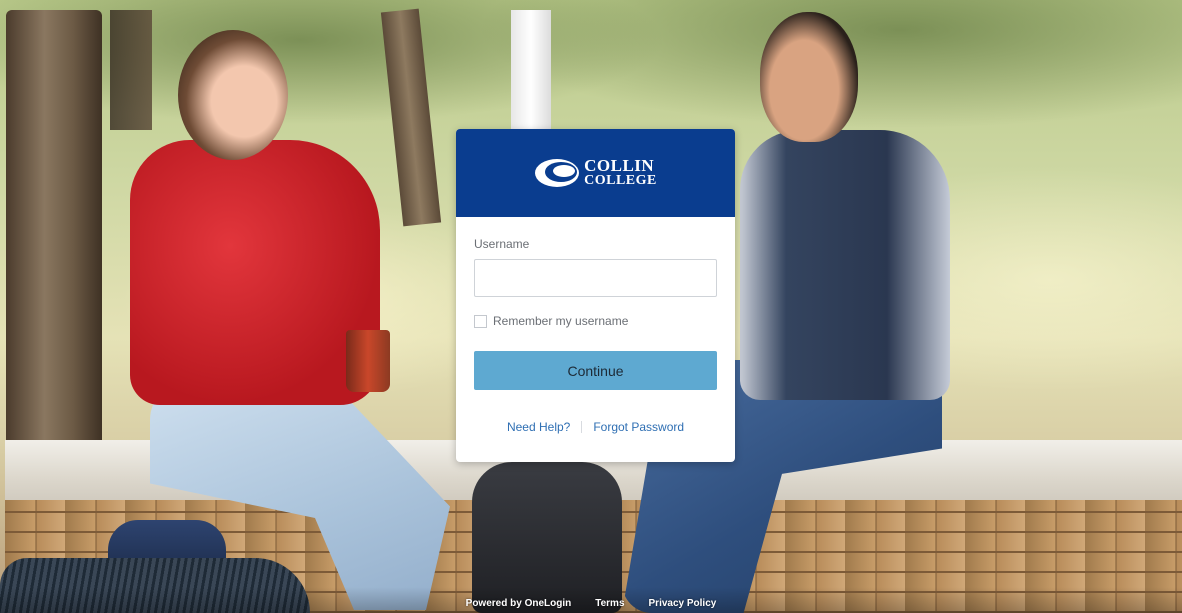  Describe the element at coordinates (845, 265) in the screenshot. I see `student-right-shirt` at that location.